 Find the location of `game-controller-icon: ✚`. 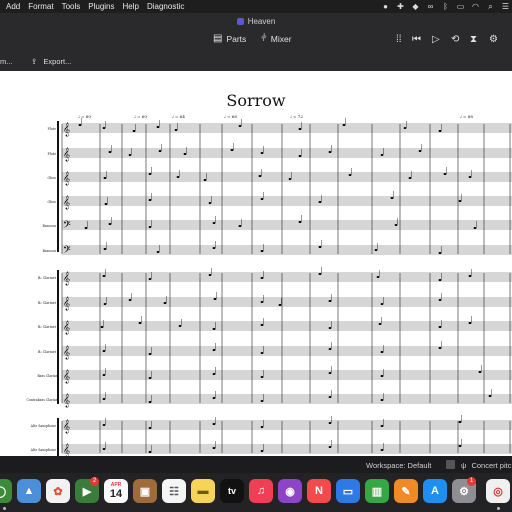

game-controller-icon: ✚ is located at coordinates (400, 6).